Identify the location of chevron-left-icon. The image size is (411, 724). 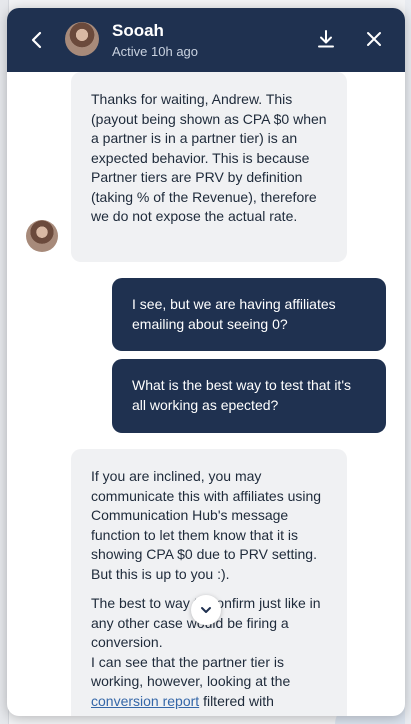
(36, 40).